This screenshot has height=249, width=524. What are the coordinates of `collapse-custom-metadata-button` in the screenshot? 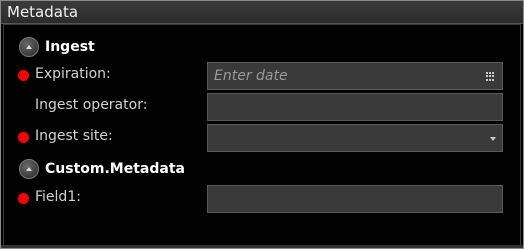 It's located at (29, 169).